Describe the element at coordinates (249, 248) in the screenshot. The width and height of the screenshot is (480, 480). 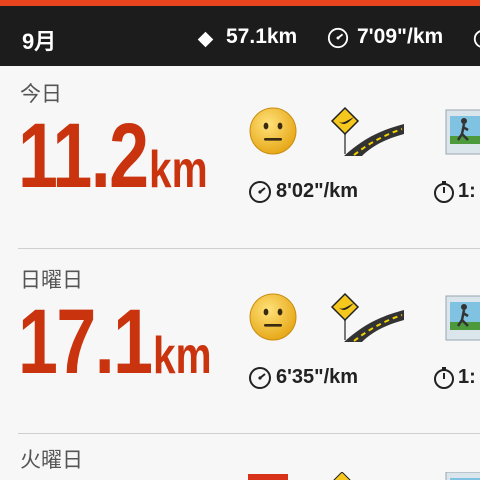
I see `entry-divider` at that location.